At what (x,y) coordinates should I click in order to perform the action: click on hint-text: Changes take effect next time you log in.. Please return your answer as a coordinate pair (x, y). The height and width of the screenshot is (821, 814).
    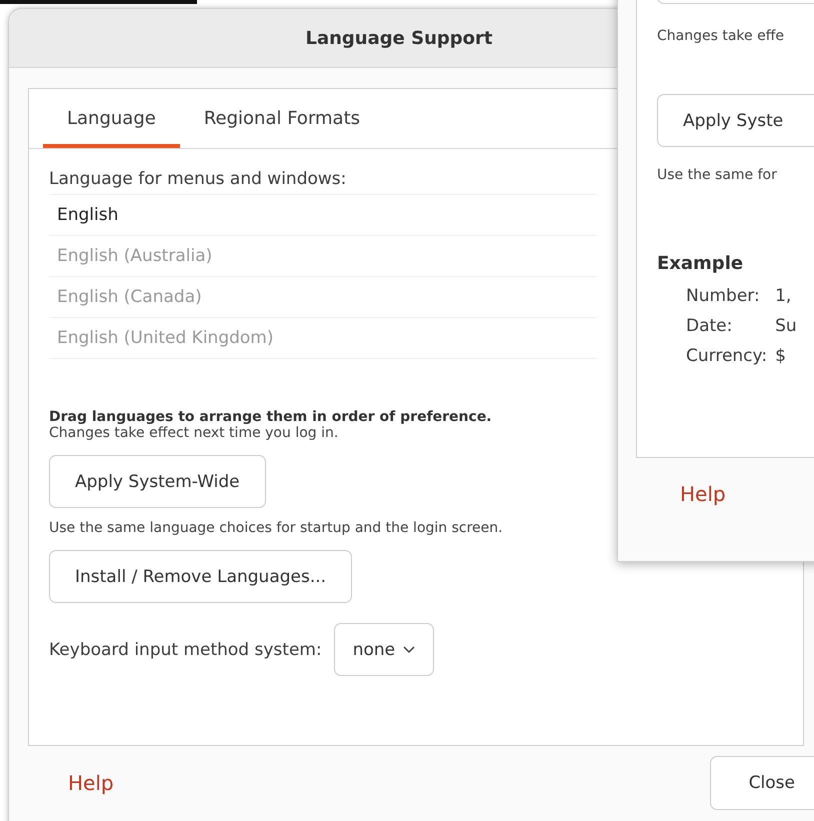
    Looking at the image, I should click on (193, 433).